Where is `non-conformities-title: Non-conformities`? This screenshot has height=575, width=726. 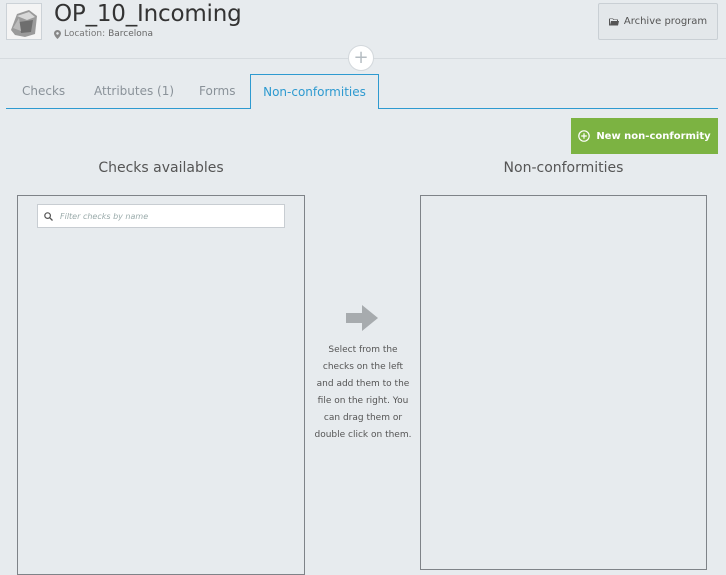 non-conformities-title: Non-conformities is located at coordinates (563, 168).